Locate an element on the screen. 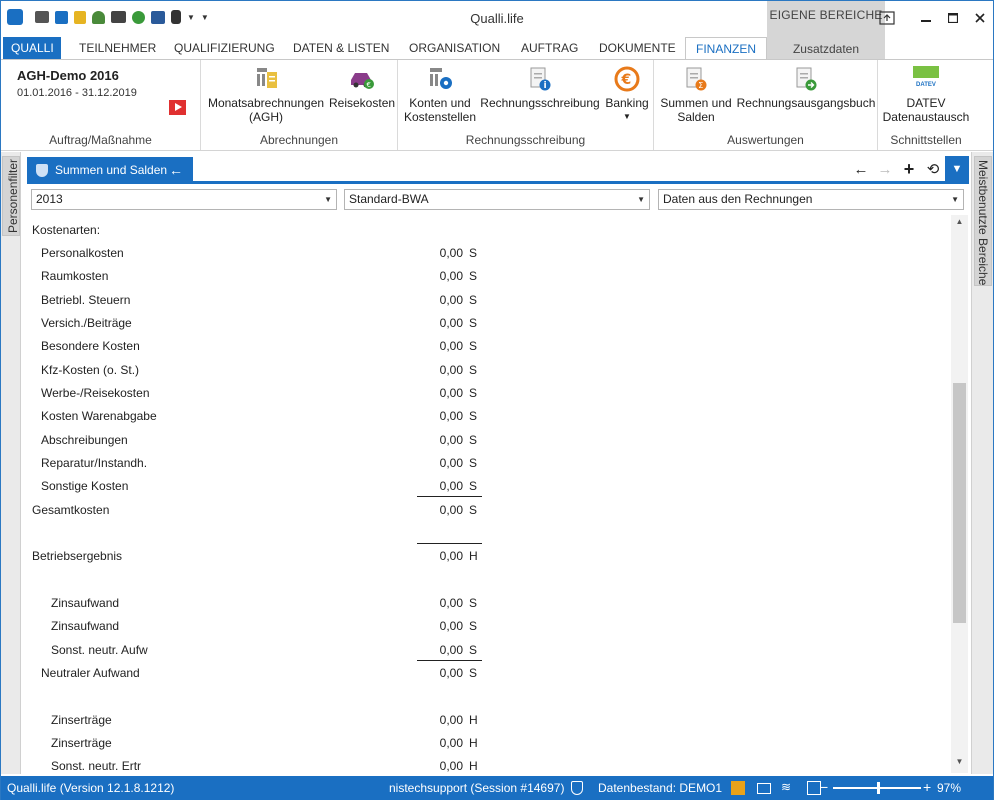 The height and width of the screenshot is (800, 994). scroll-thumb is located at coordinates (959, 503).